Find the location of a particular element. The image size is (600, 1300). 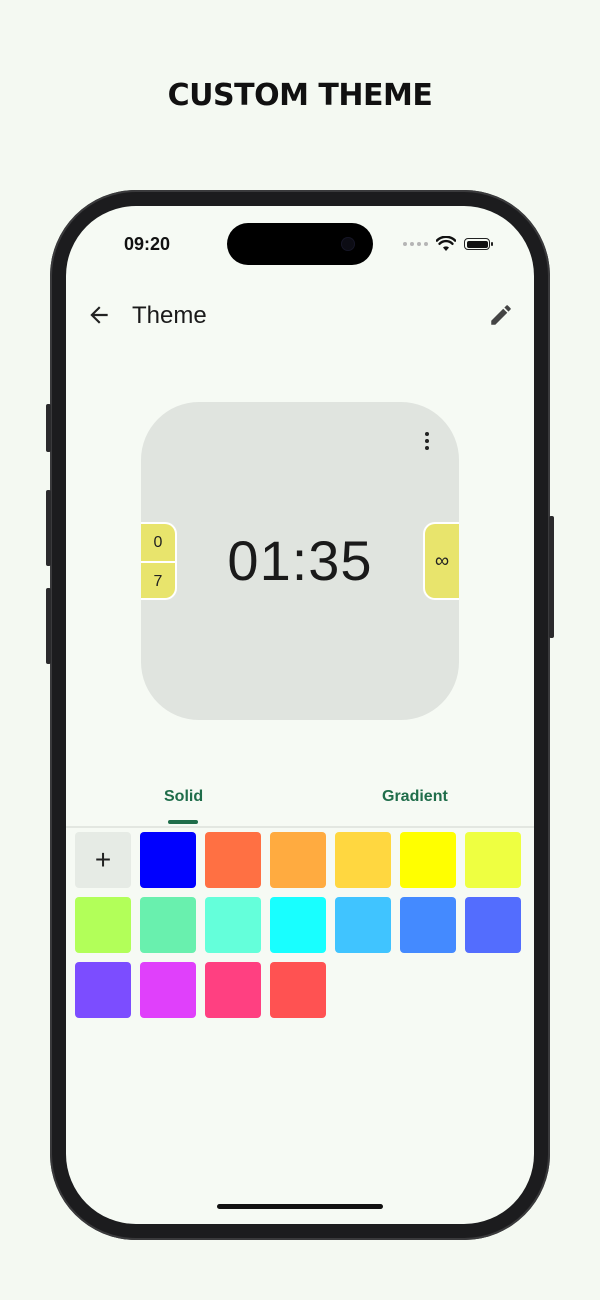

status-icons is located at coordinates (448, 244).